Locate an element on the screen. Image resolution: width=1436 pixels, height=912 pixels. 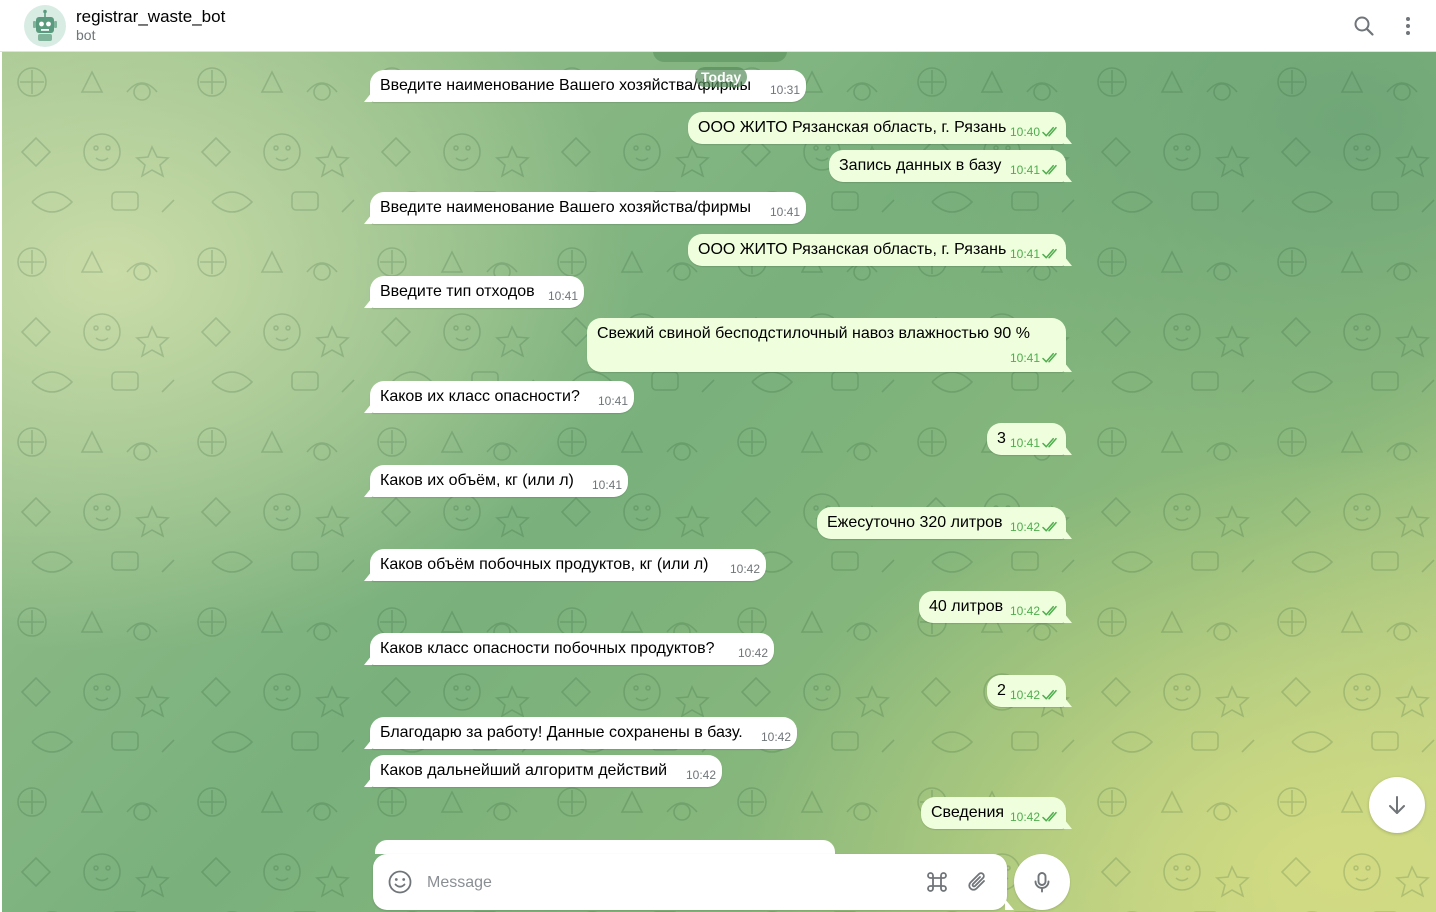
more-vertical-icon is located at coordinates (1408, 26).